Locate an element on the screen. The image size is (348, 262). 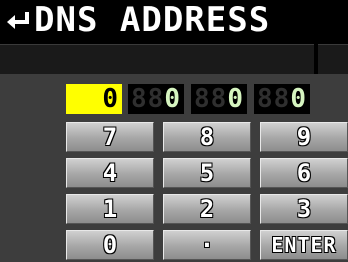
octet-field-1: 88 0 is located at coordinates (94, 99).